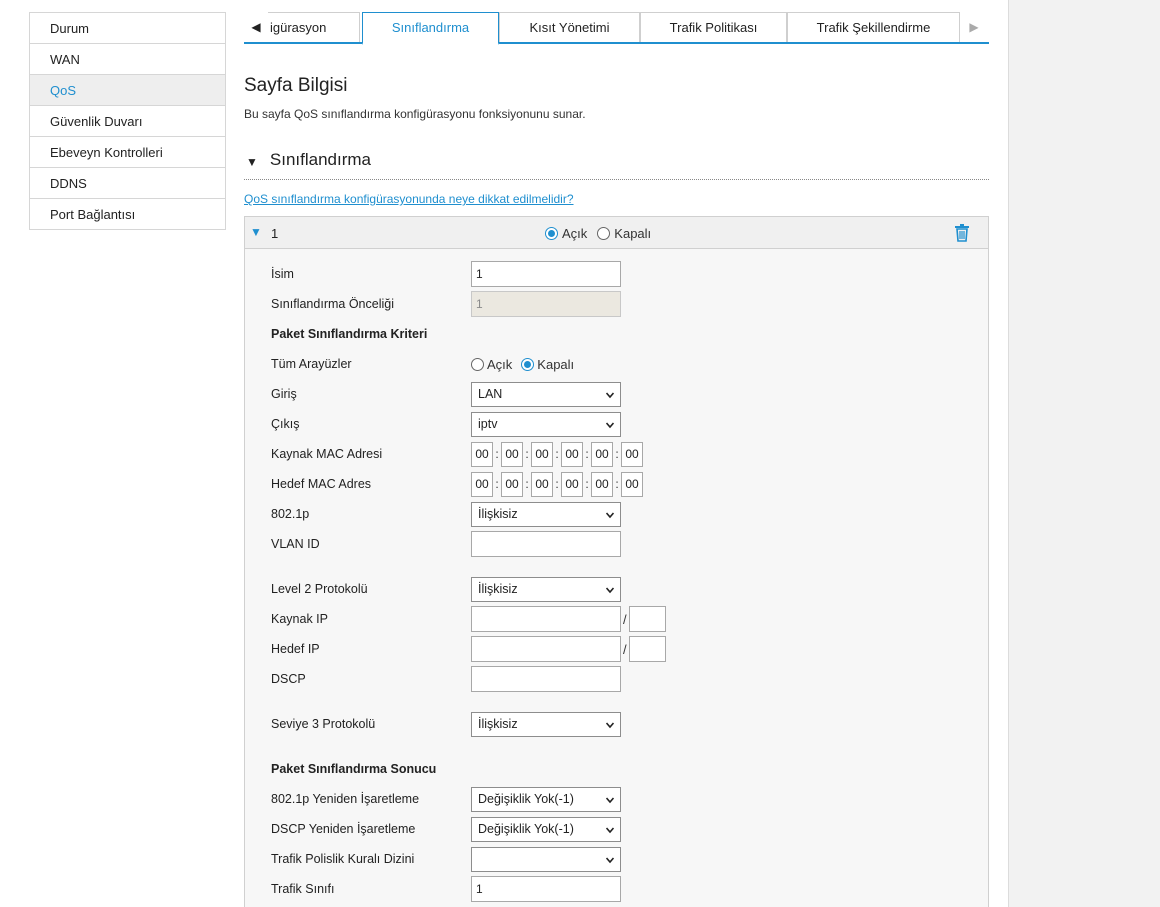 The width and height of the screenshot is (1160, 907). What do you see at coordinates (546, 724) in the screenshot?
I see `l3-protocol-select: İlişkisiz` at bounding box center [546, 724].